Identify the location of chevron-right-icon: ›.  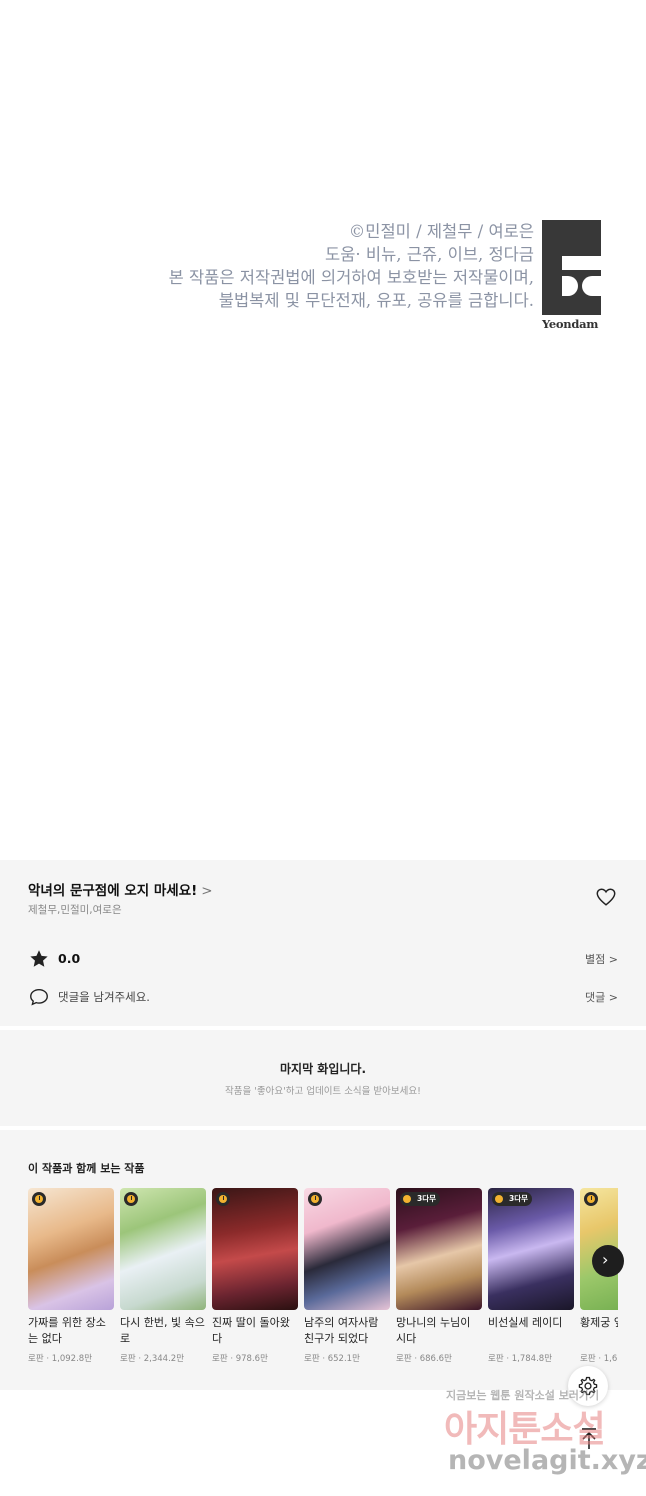
(605, 1259).